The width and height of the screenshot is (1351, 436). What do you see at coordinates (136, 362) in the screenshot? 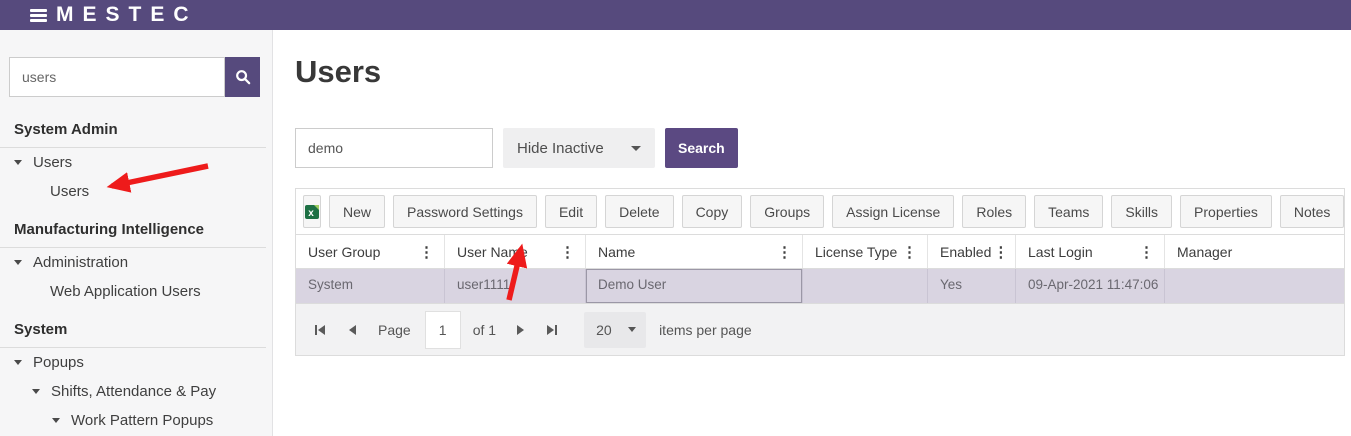
I see `sidebar-item-popups: Popups` at bounding box center [136, 362].